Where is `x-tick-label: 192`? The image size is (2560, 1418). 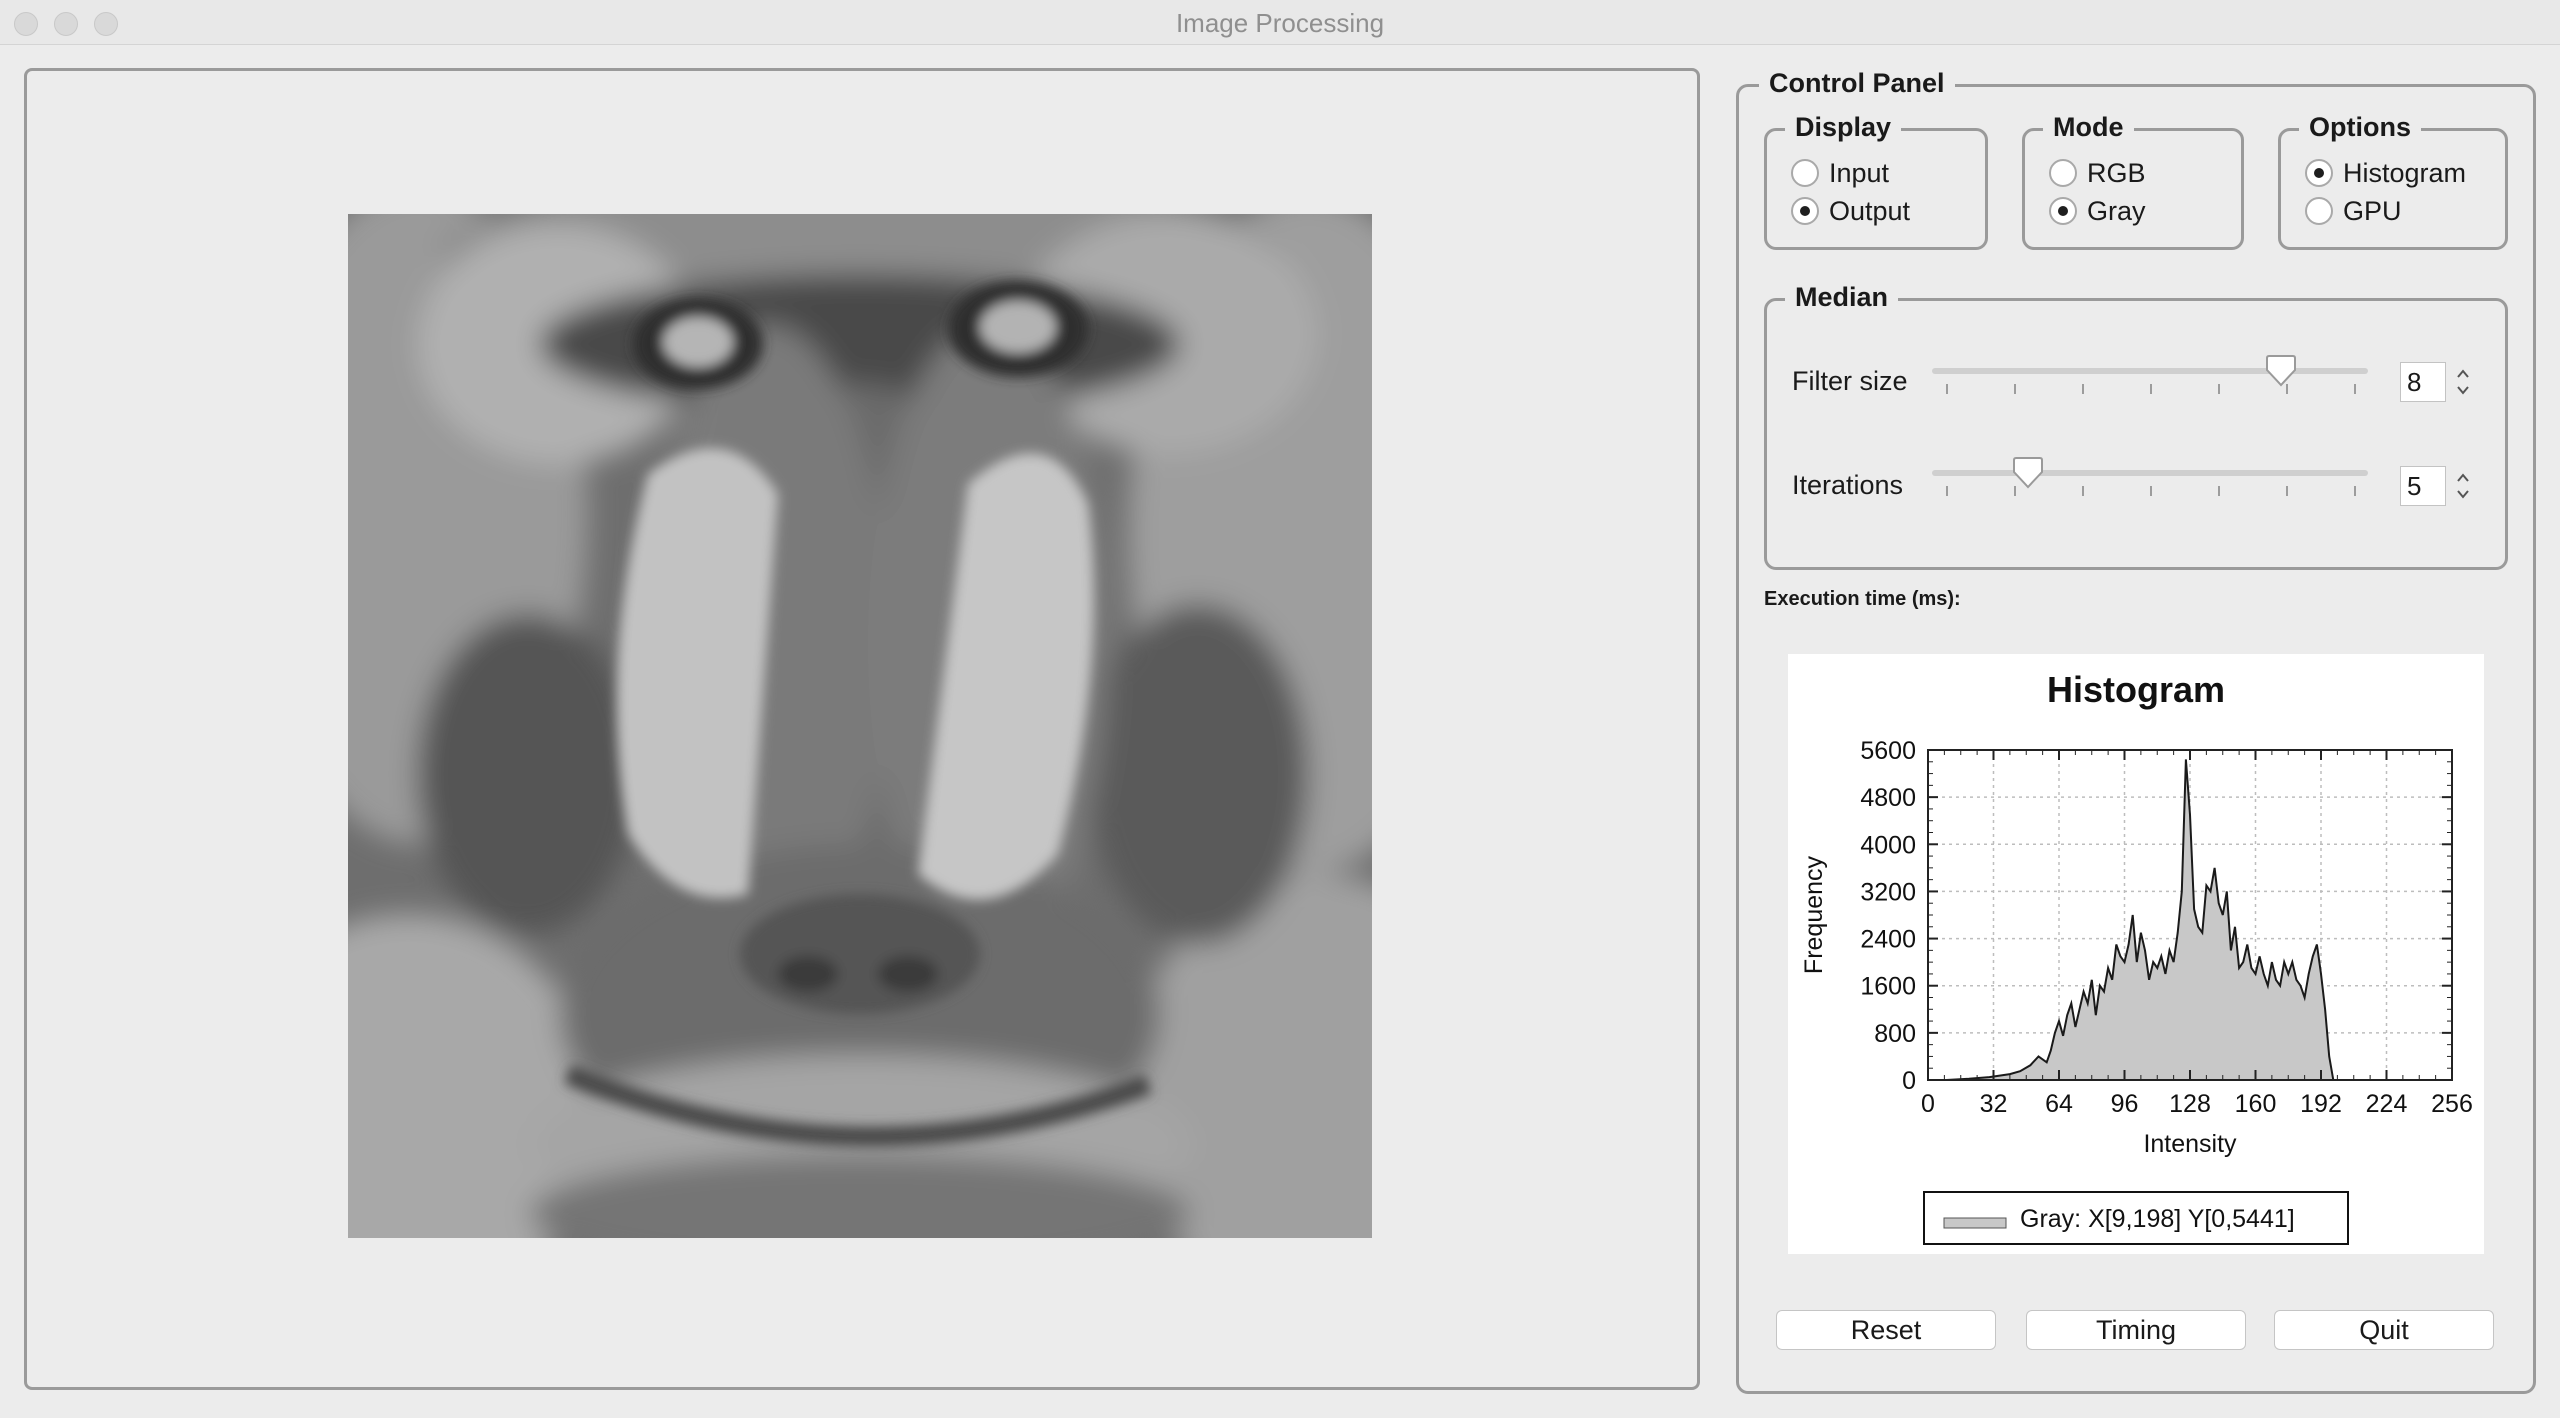
x-tick-label: 192 is located at coordinates (2321, 1104).